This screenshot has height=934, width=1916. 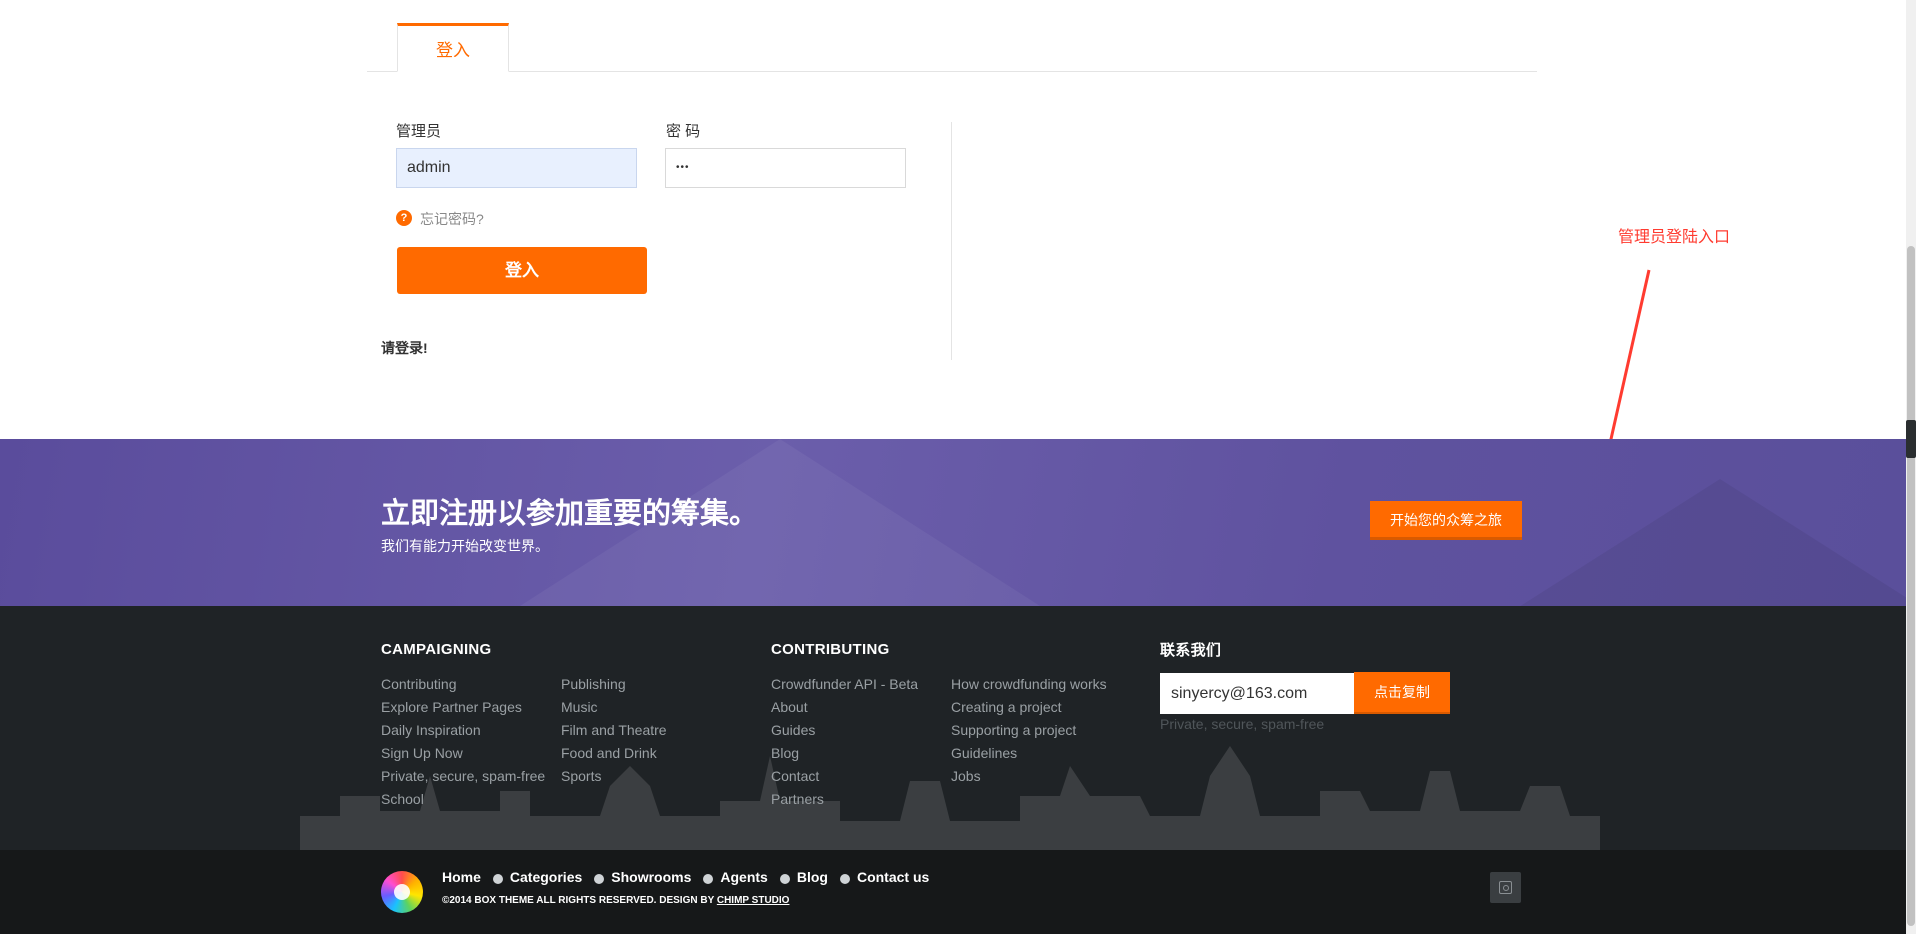 I want to click on tab-bar-line, so click(x=952, y=71).